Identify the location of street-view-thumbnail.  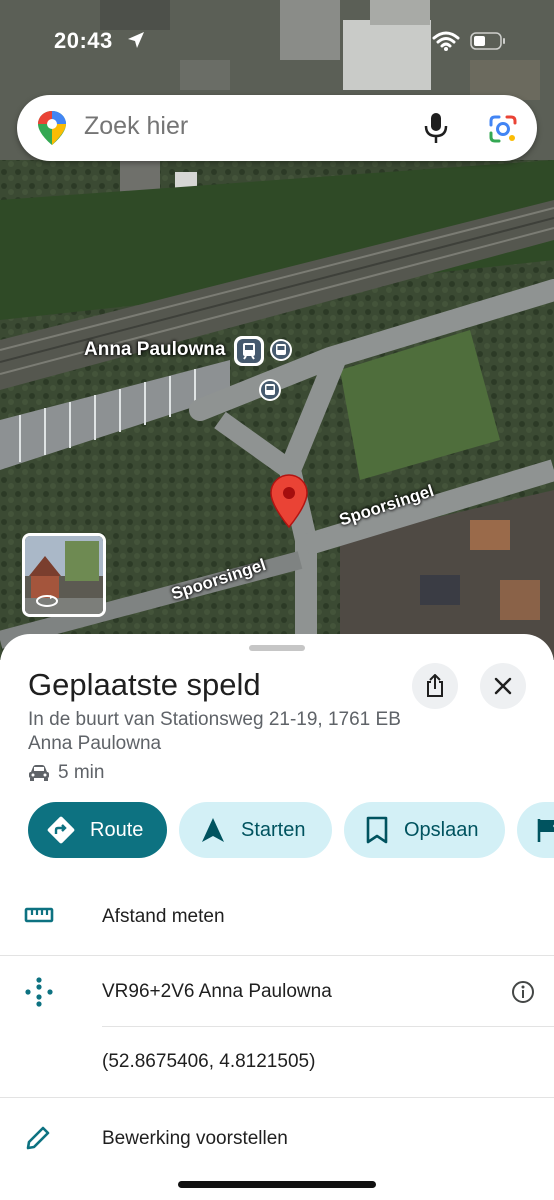
(64, 575).